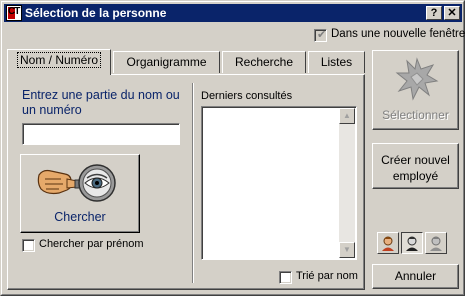 This screenshot has height=296, width=465. What do you see at coordinates (76, 183) in the screenshot?
I see `magnifier-hand-icon` at bounding box center [76, 183].